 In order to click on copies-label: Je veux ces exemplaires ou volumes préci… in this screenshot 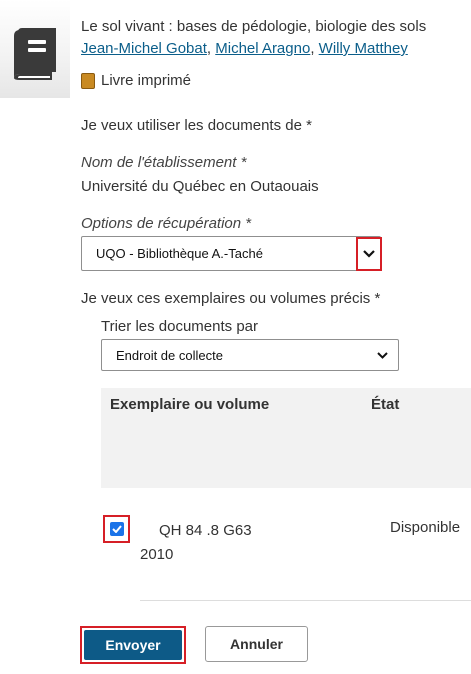, I will do `click(231, 298)`.